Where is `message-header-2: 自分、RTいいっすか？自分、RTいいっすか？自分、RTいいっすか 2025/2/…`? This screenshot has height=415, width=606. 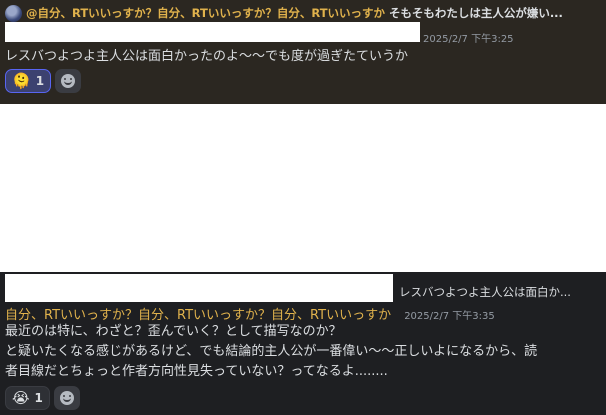 message-header-2: 自分、RTいいっすか？自分、RTいいっすか？自分、RTいいっすか 2025/2/… is located at coordinates (250, 313).